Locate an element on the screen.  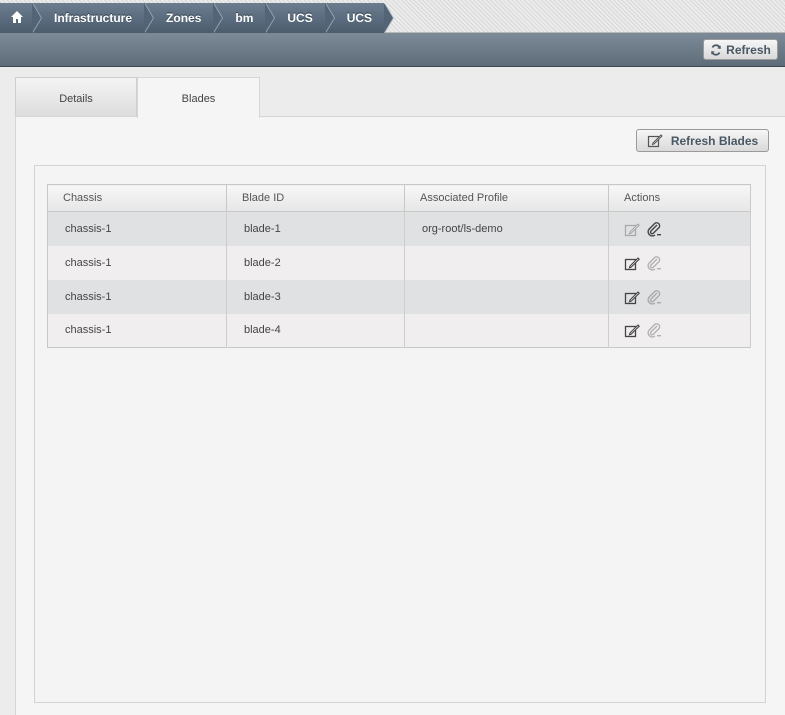
breadcrumb-home is located at coordinates (21, 18).